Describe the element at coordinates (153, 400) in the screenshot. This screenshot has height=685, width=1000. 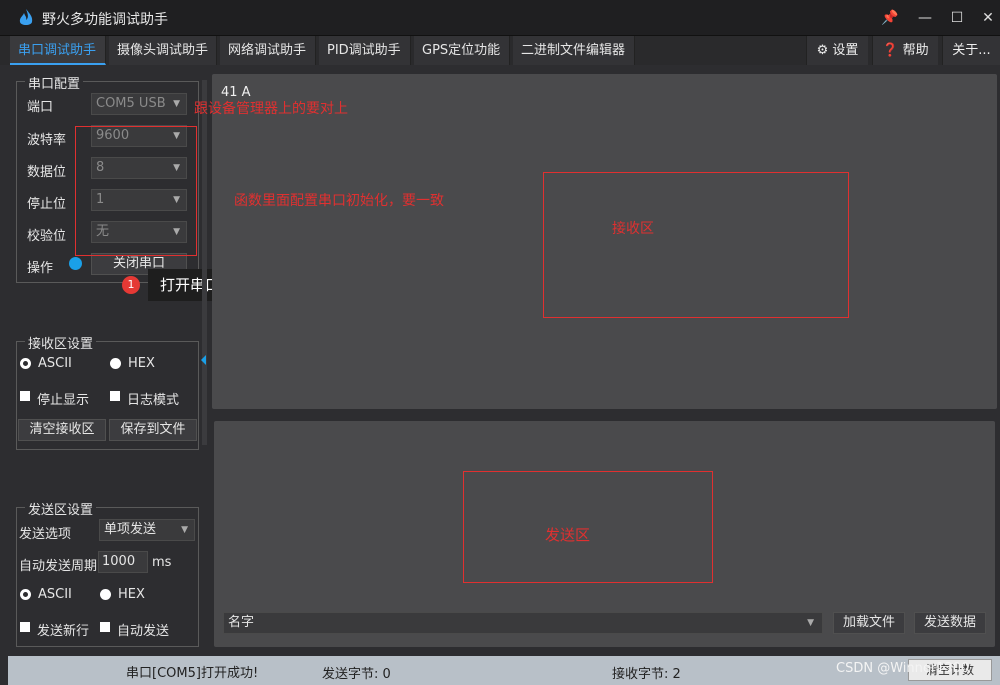
I see `log-mode-label: 日志模式` at that location.